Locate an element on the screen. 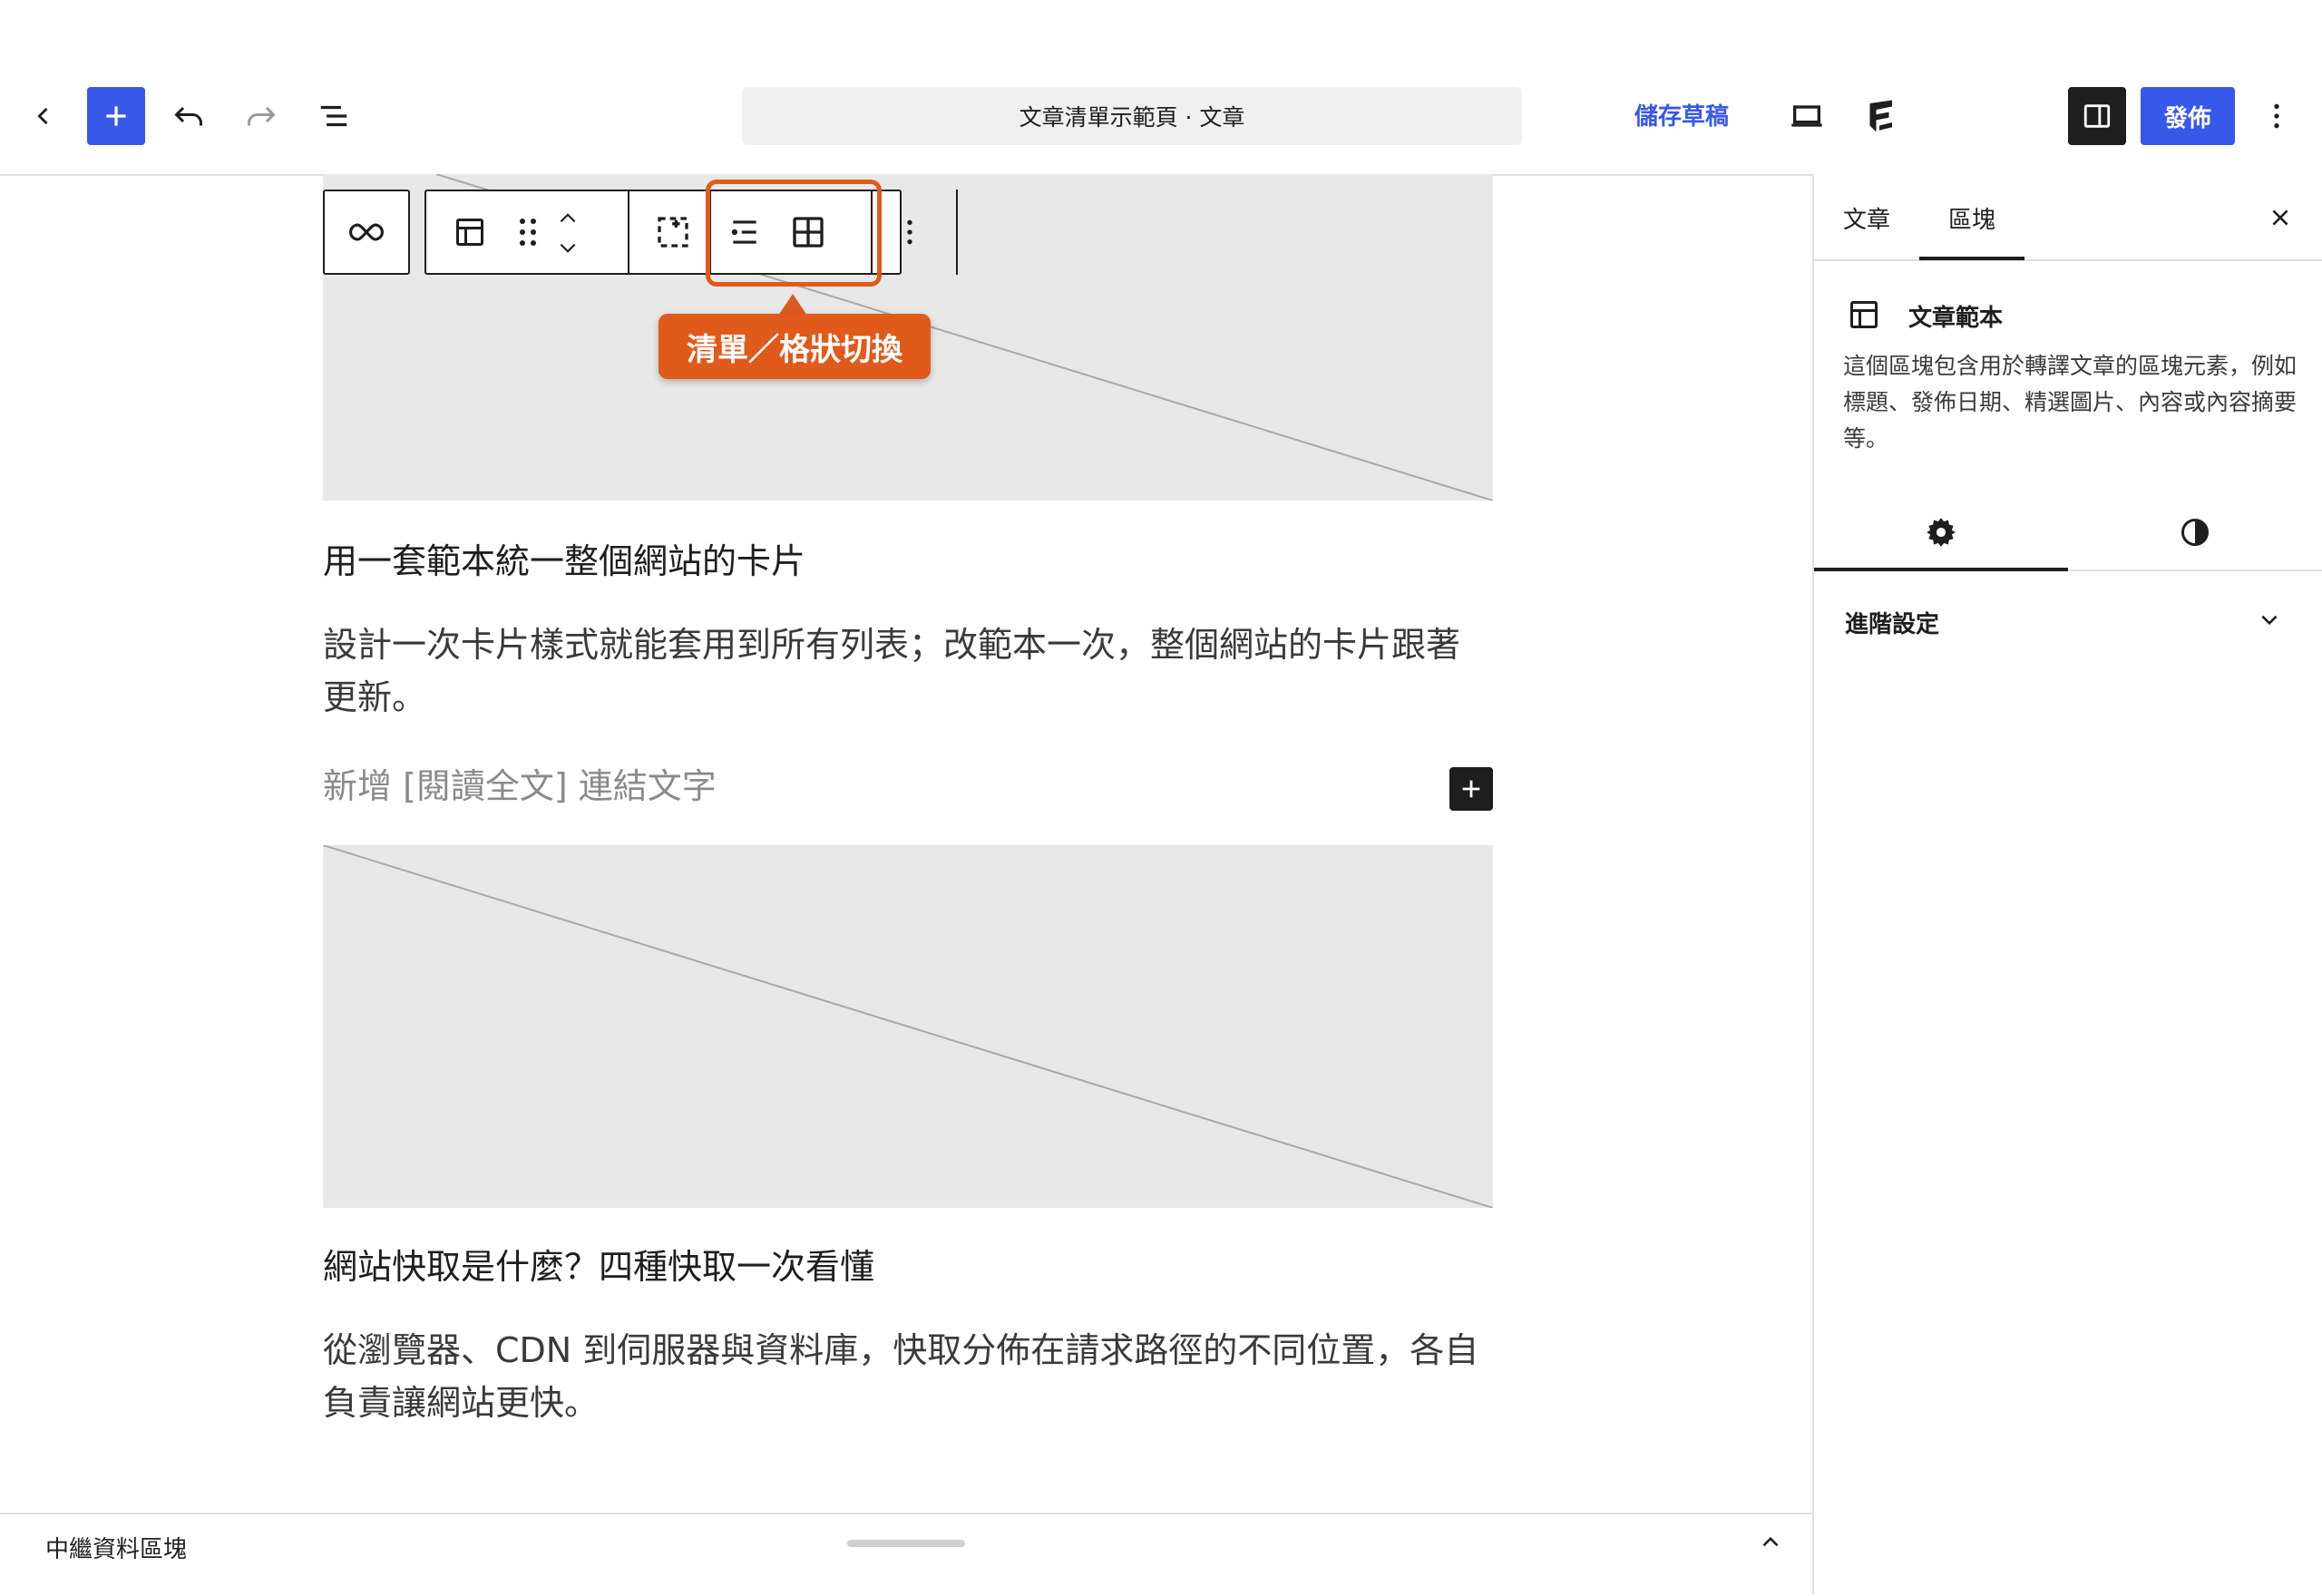 The height and width of the screenshot is (1596, 2322). contrast-icon is located at coordinates (2195, 532).